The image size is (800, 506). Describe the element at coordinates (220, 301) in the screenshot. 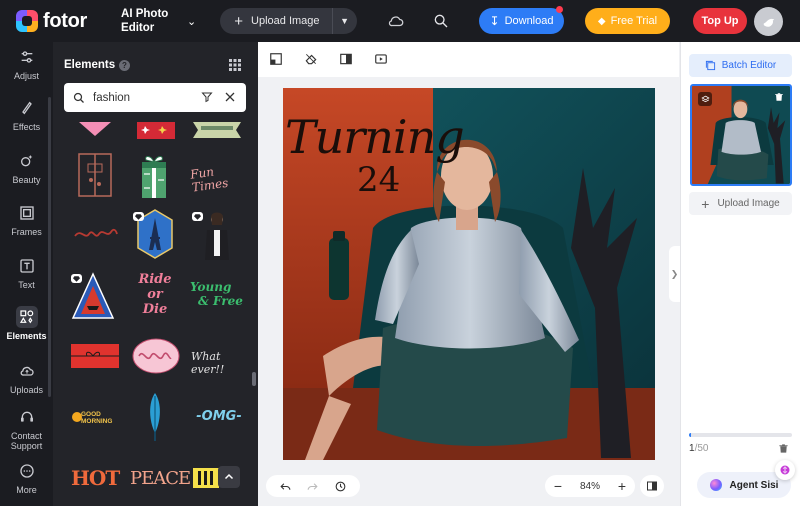

I see `free-text: & Free` at that location.